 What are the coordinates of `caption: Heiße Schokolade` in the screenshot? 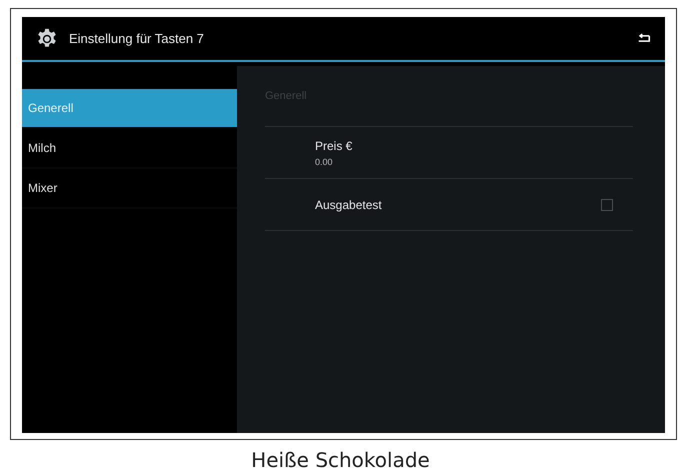 It's located at (340, 459).